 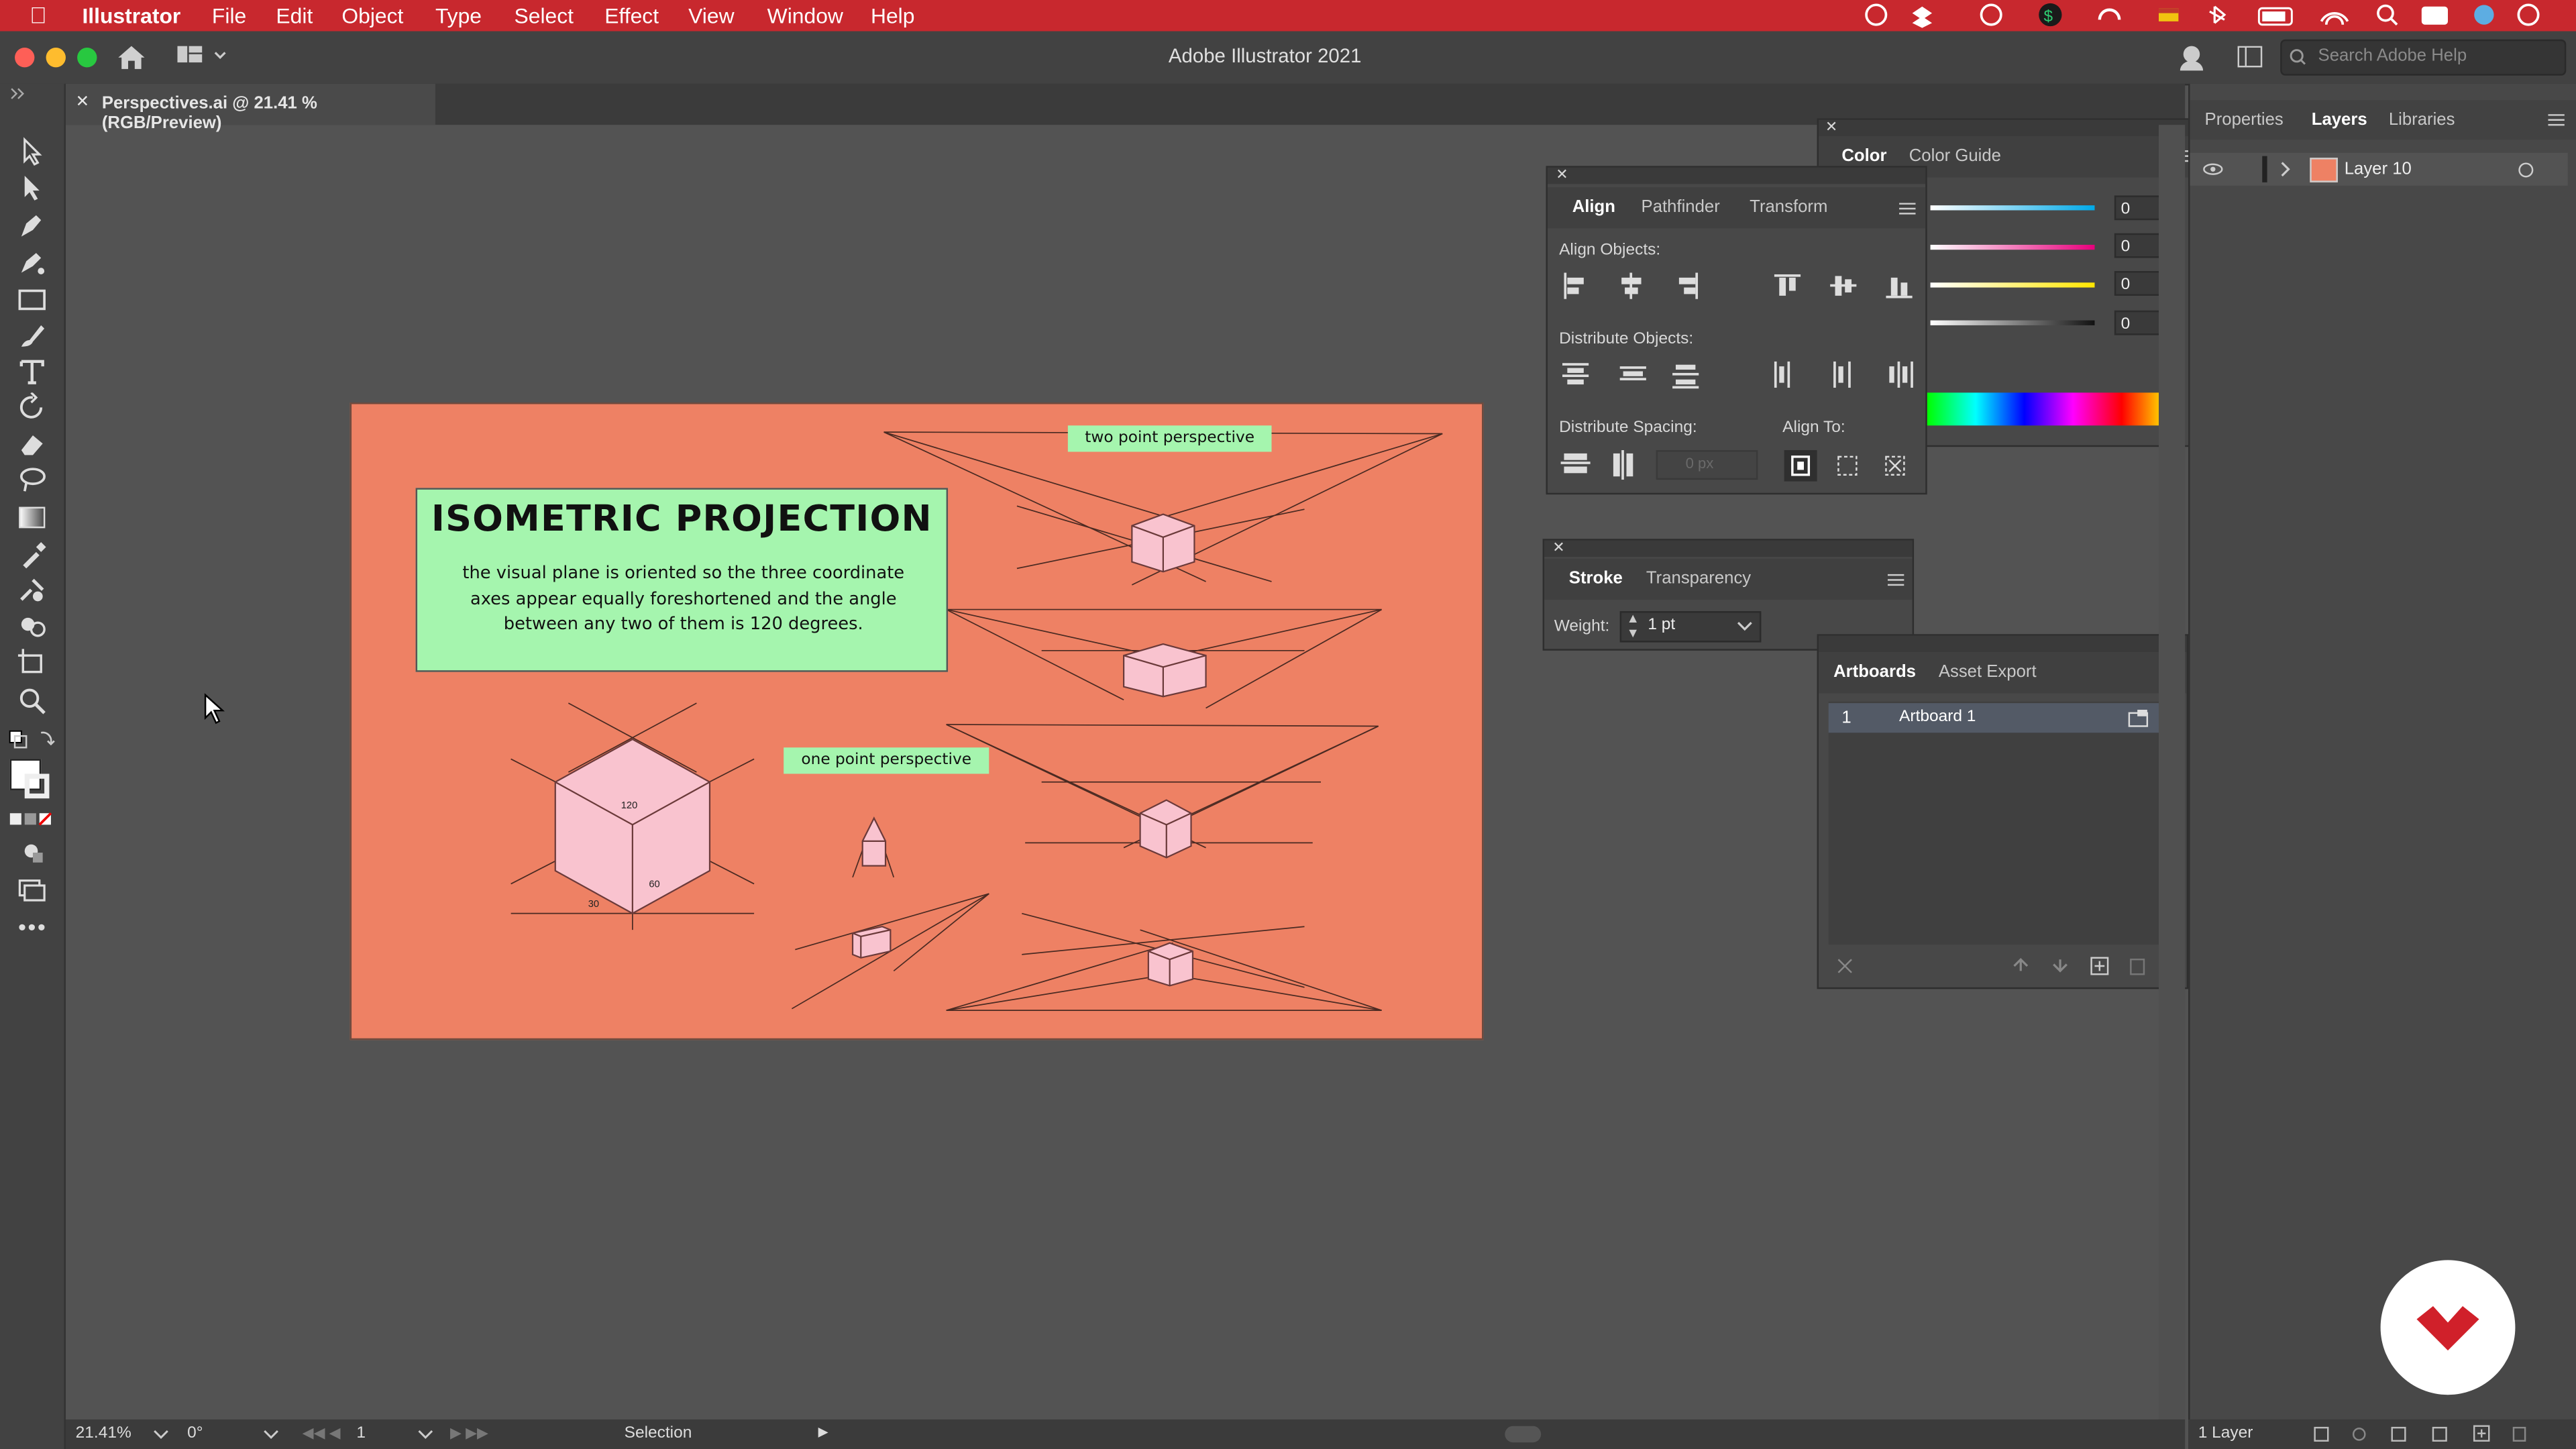 What do you see at coordinates (2172, 772) in the screenshot?
I see `vertical-scrollbar` at bounding box center [2172, 772].